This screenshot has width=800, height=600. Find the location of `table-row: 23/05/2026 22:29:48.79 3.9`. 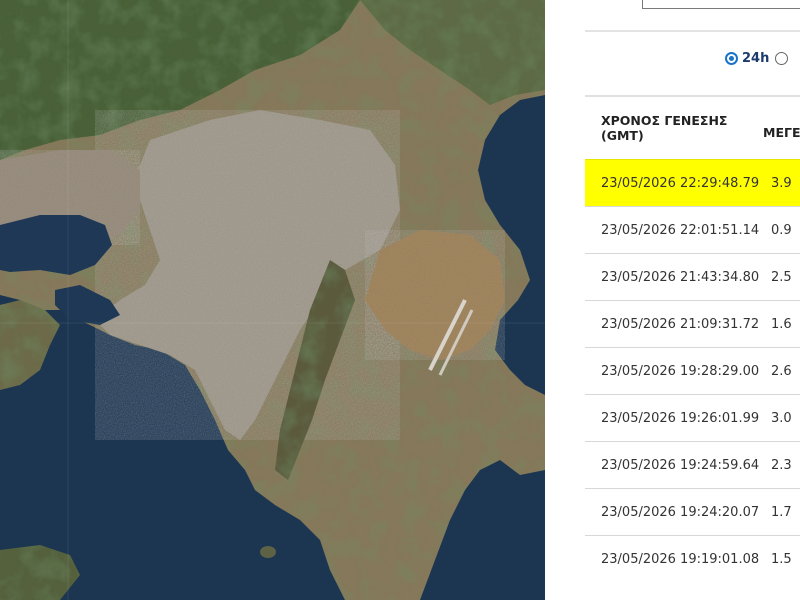

table-row: 23/05/2026 22:29:48.79 3.9 is located at coordinates (692, 182).